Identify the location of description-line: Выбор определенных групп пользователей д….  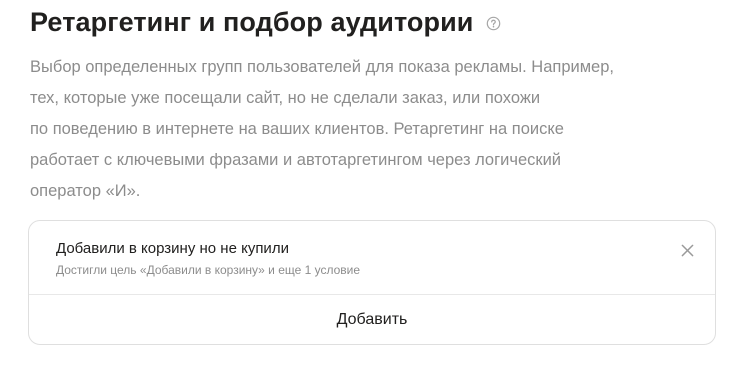
(322, 67).